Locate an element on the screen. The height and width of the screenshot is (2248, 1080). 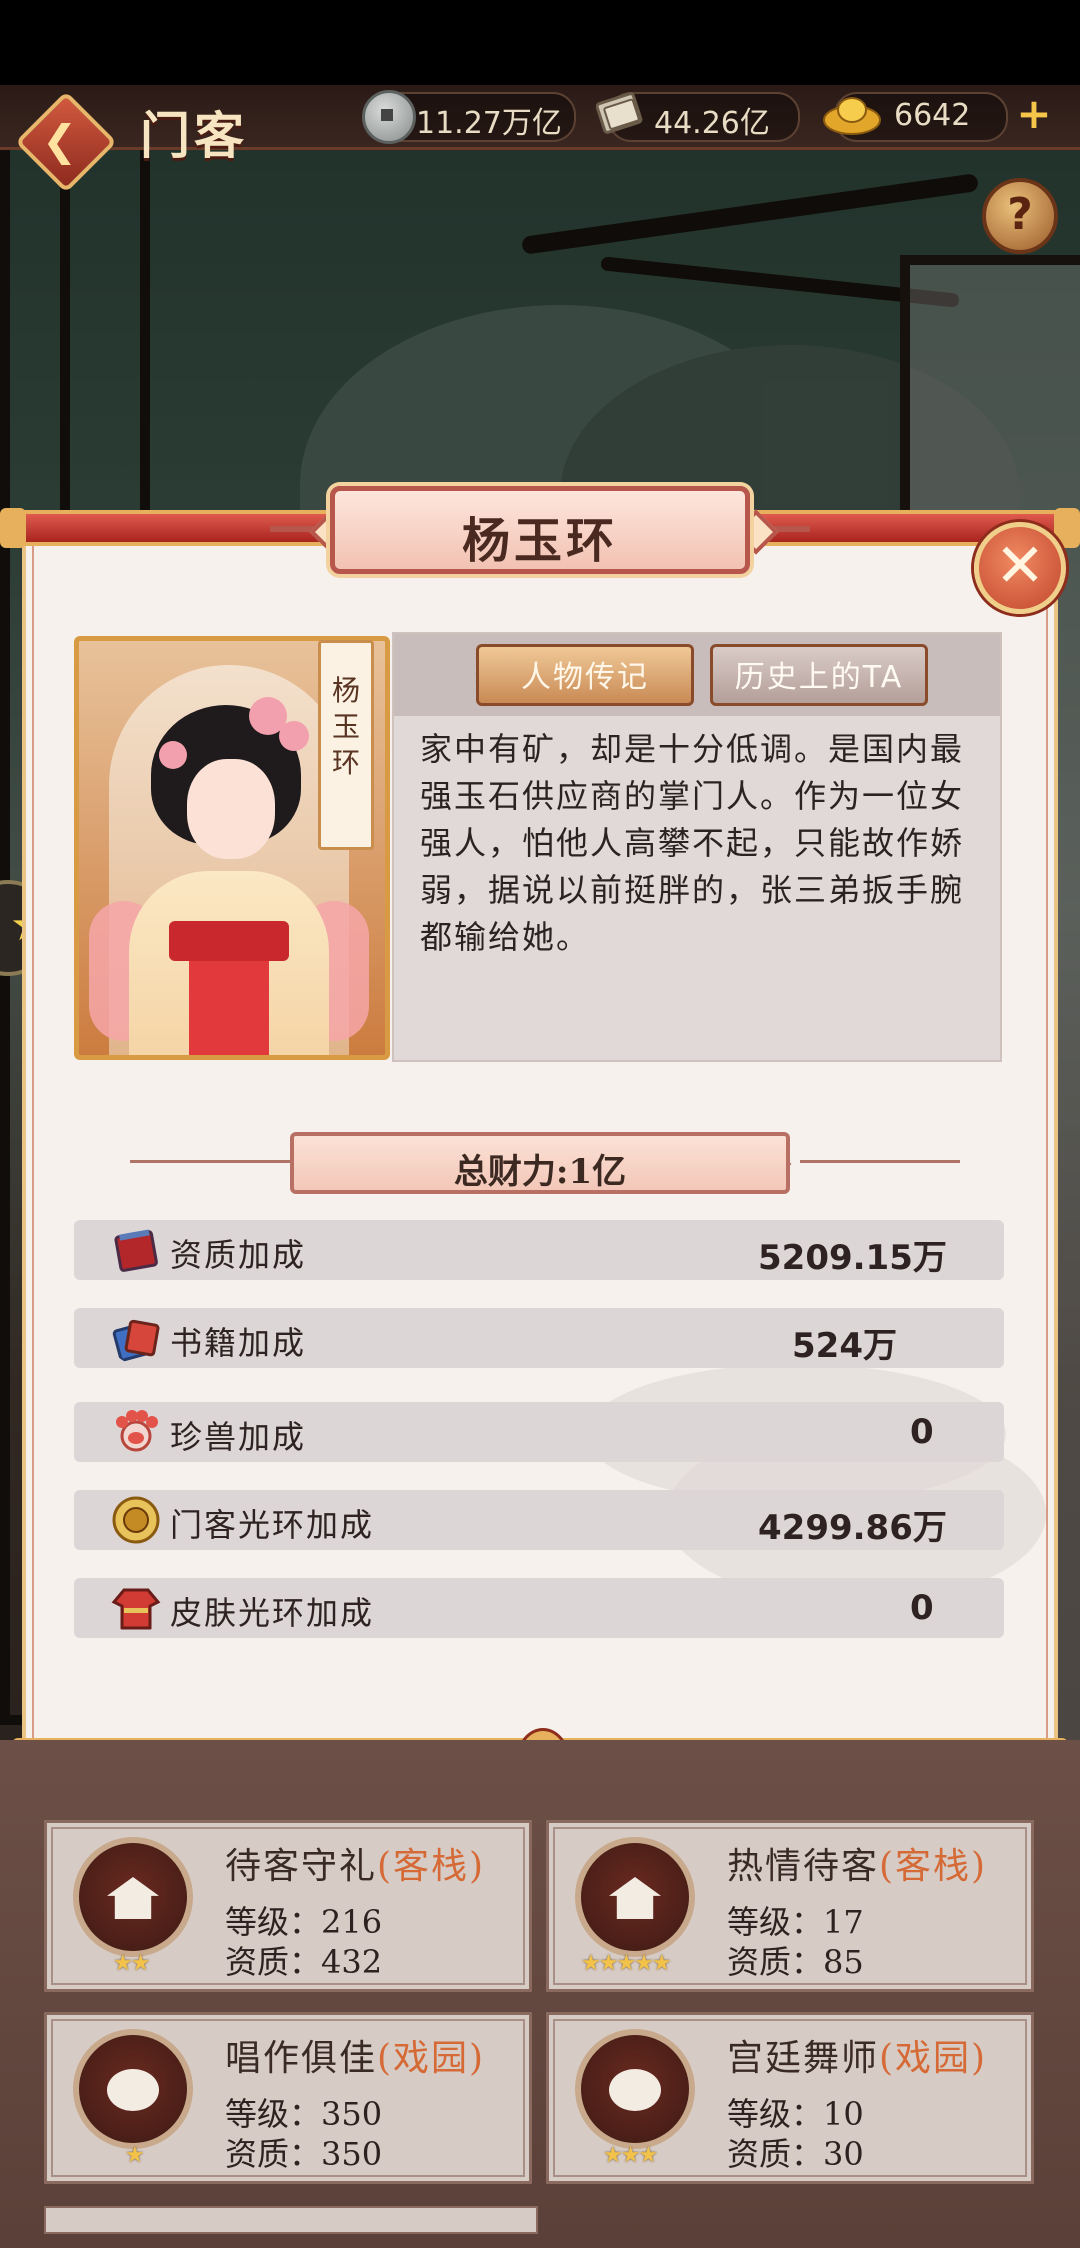
gold-value: 6642 is located at coordinates (932, 115).